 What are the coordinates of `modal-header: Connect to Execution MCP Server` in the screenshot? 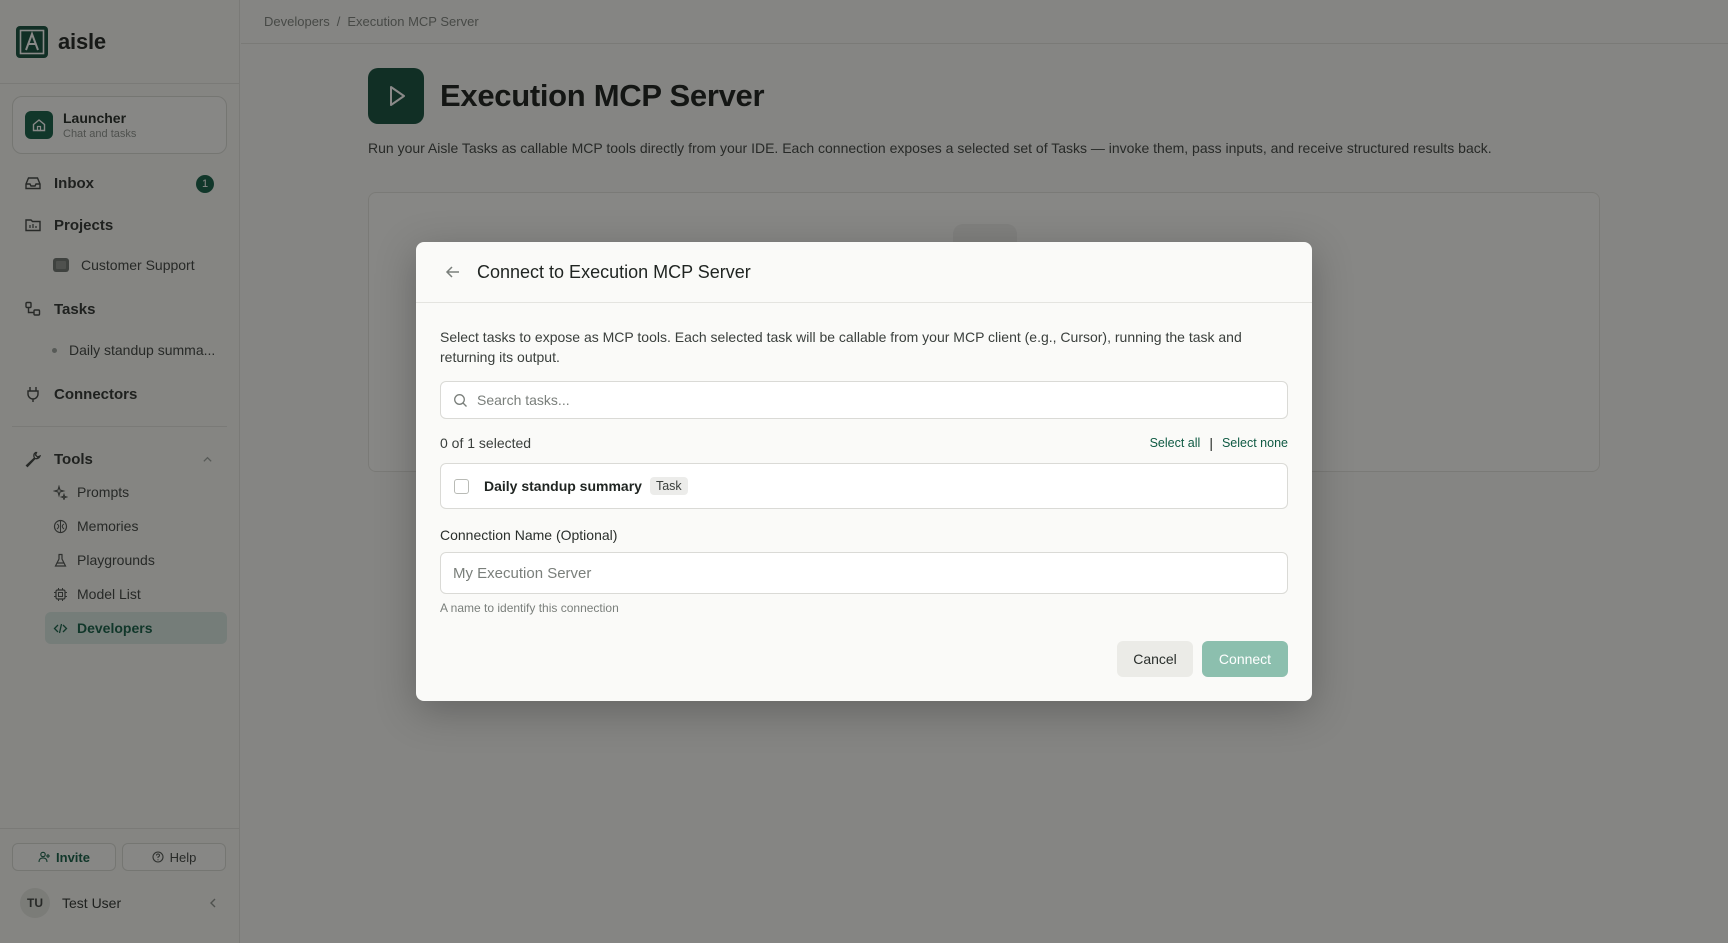 It's located at (864, 272).